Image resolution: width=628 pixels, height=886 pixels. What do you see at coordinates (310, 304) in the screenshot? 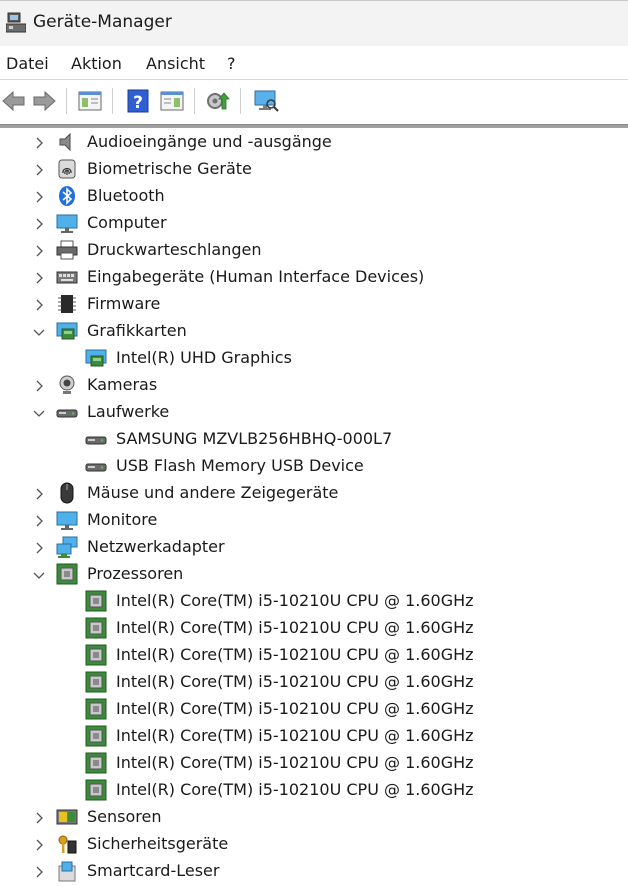
I see `tree-category-firmware: Firmware` at bounding box center [310, 304].